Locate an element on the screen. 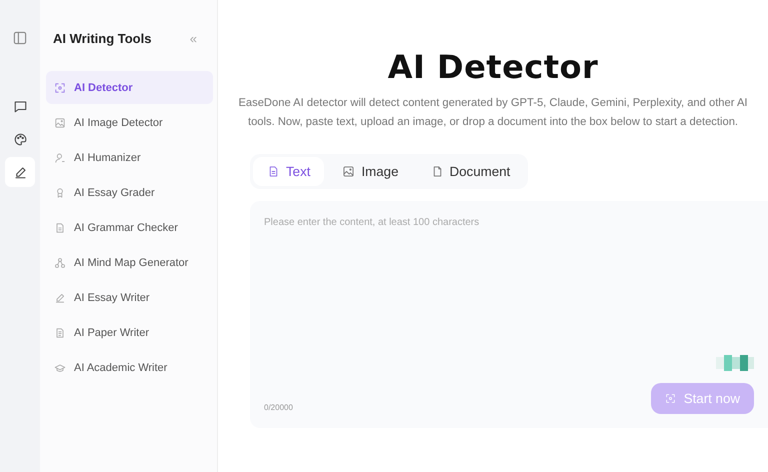 The image size is (768, 472). award-icon is located at coordinates (60, 192).